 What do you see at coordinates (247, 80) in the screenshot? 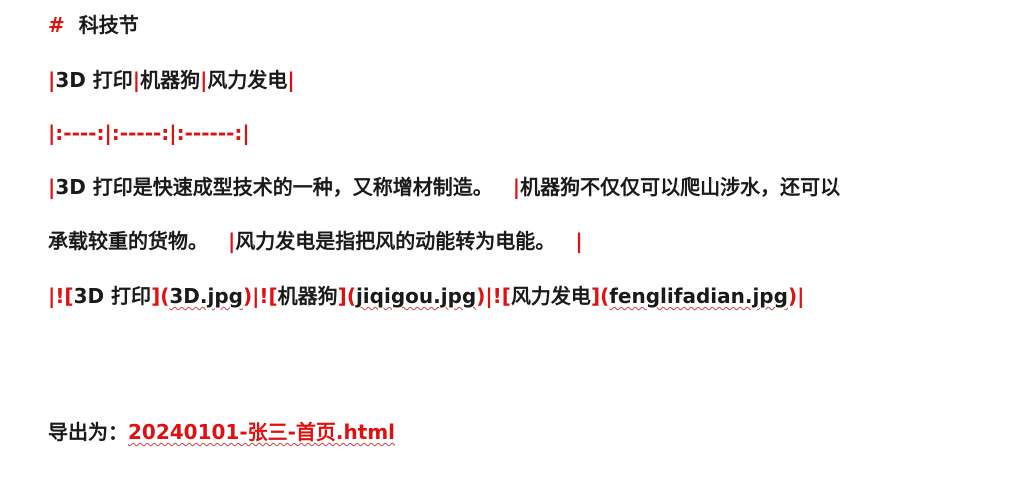
I see `header-cell-3: 风力发电` at bounding box center [247, 80].